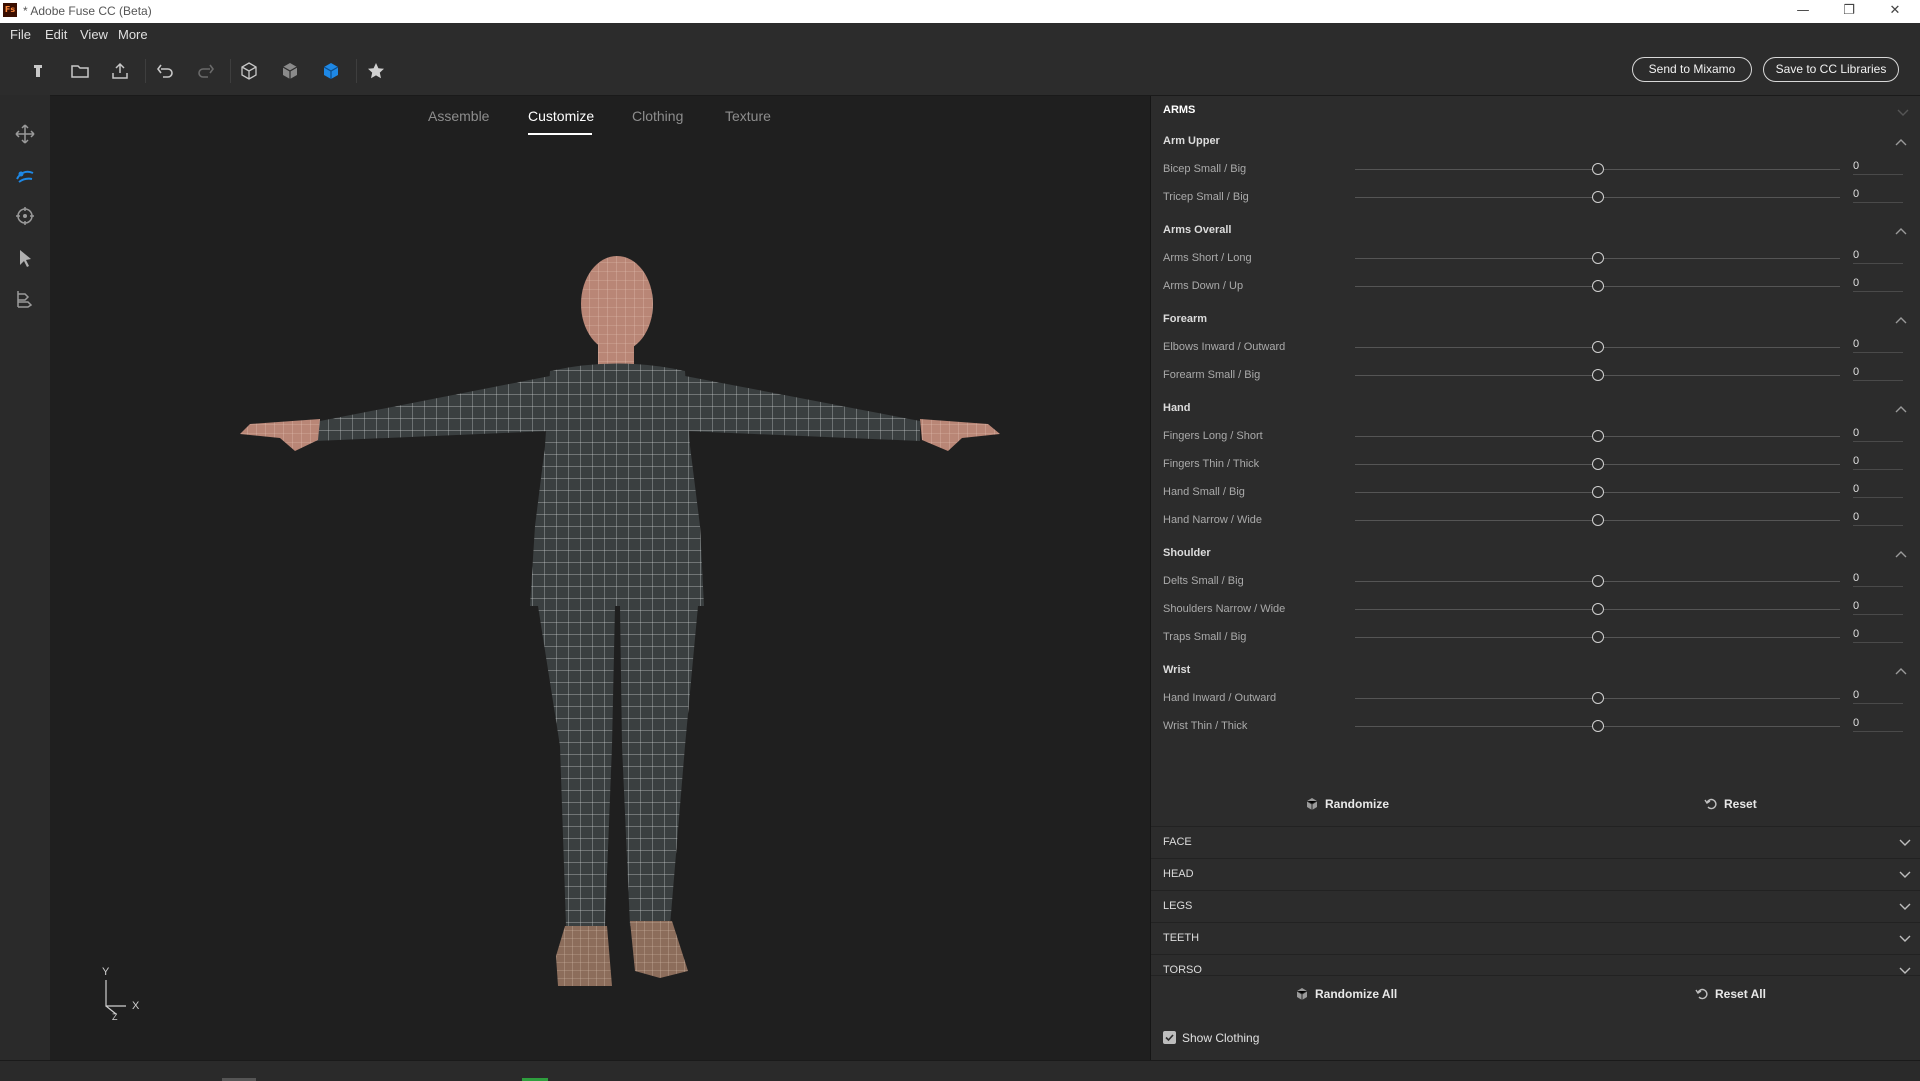 This screenshot has width=1920, height=1081. What do you see at coordinates (10, 10) in the screenshot?
I see `app-logo-icon: Fs` at bounding box center [10, 10].